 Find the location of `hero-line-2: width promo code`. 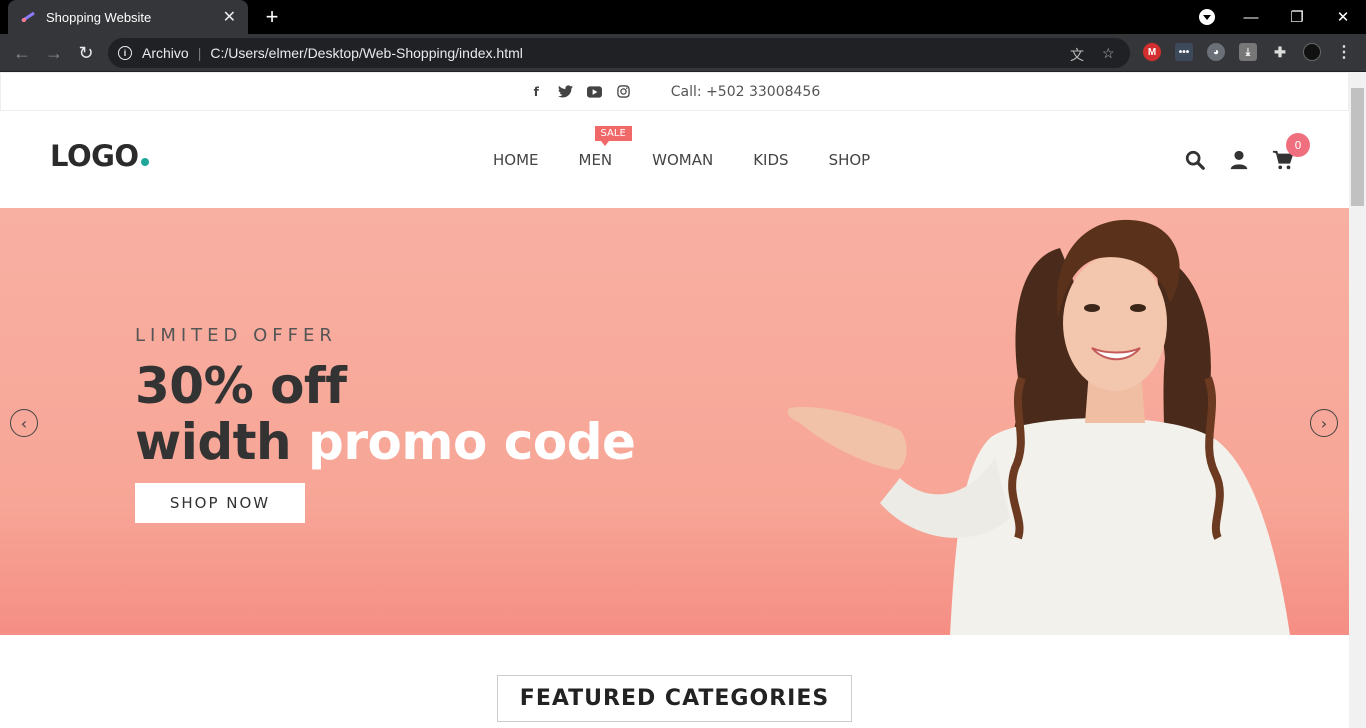

hero-line-2: width promo code is located at coordinates (385, 442).